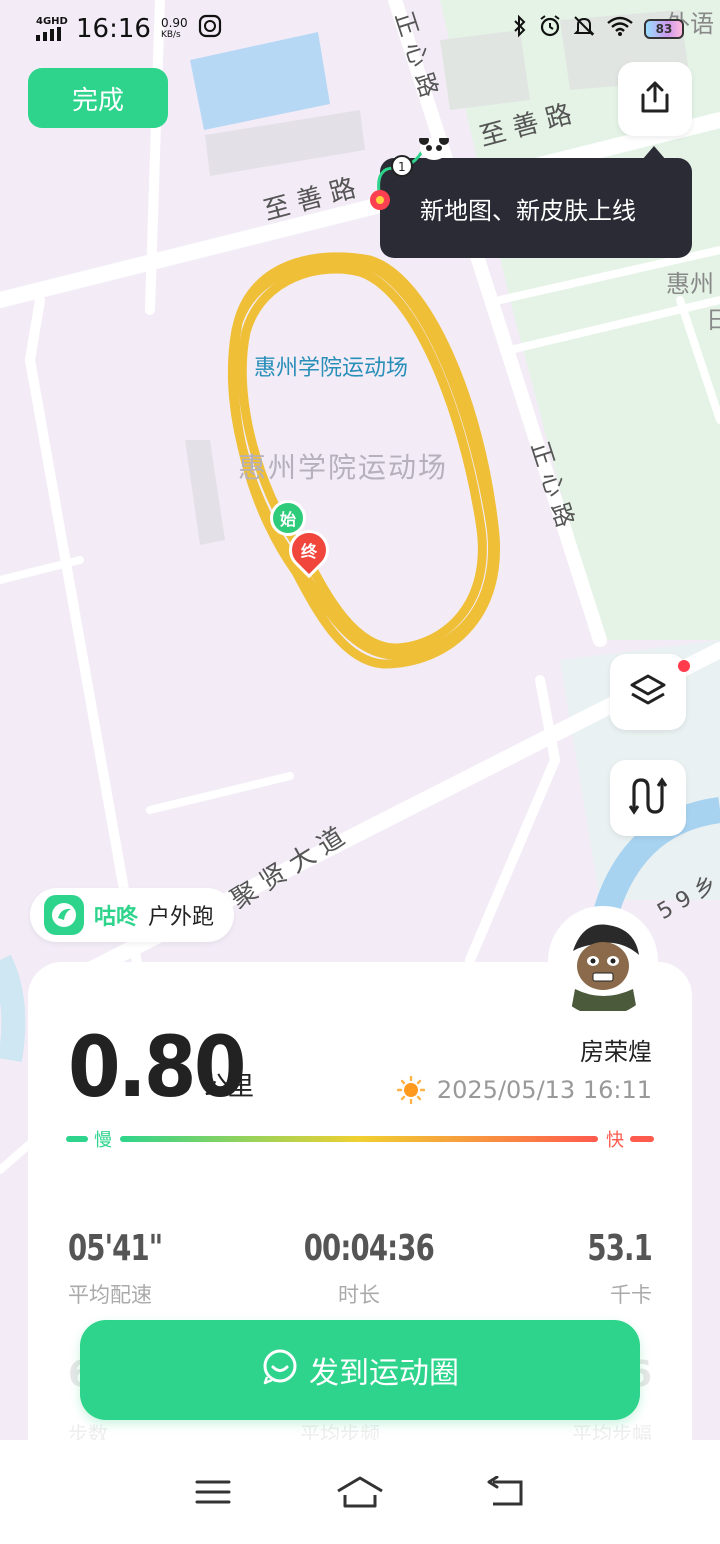 Image resolution: width=720 pixels, height=1544 pixels. I want to click on avatar-image, so click(603, 962).